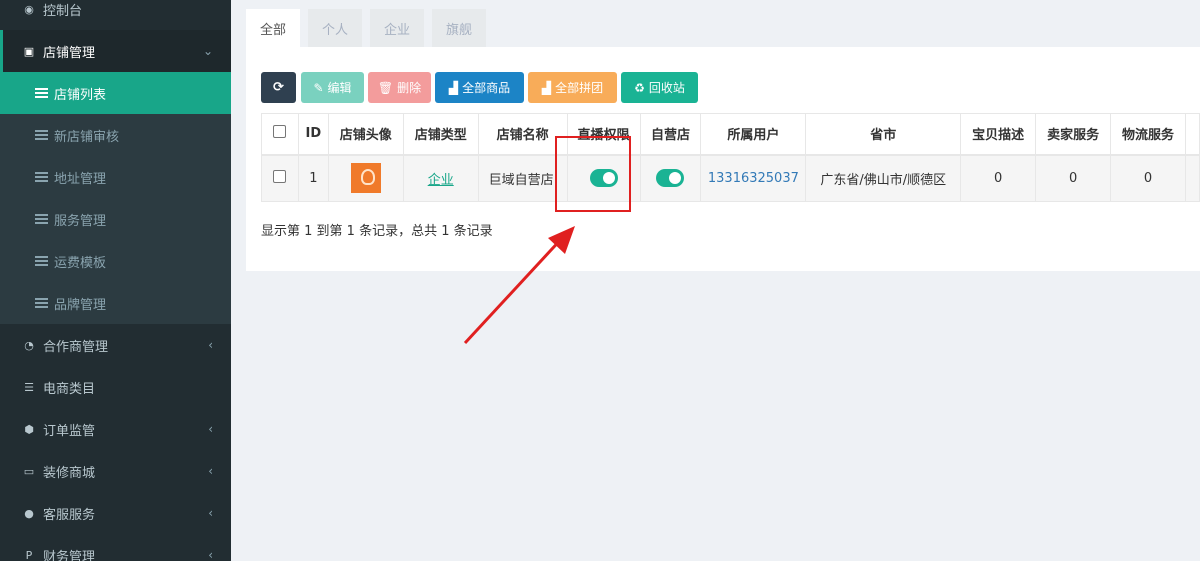 The width and height of the screenshot is (1200, 561). I want to click on recycle-bin-button: ♻ 回收站, so click(659, 87).